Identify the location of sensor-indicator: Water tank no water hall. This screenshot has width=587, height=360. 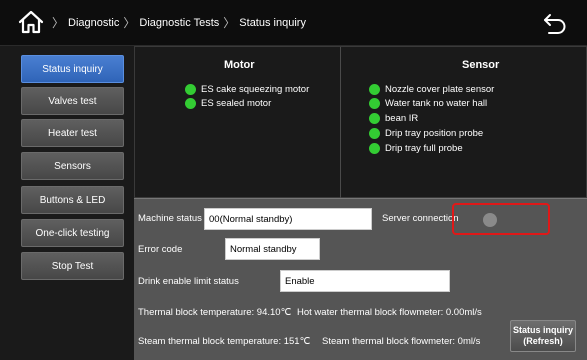
(428, 103).